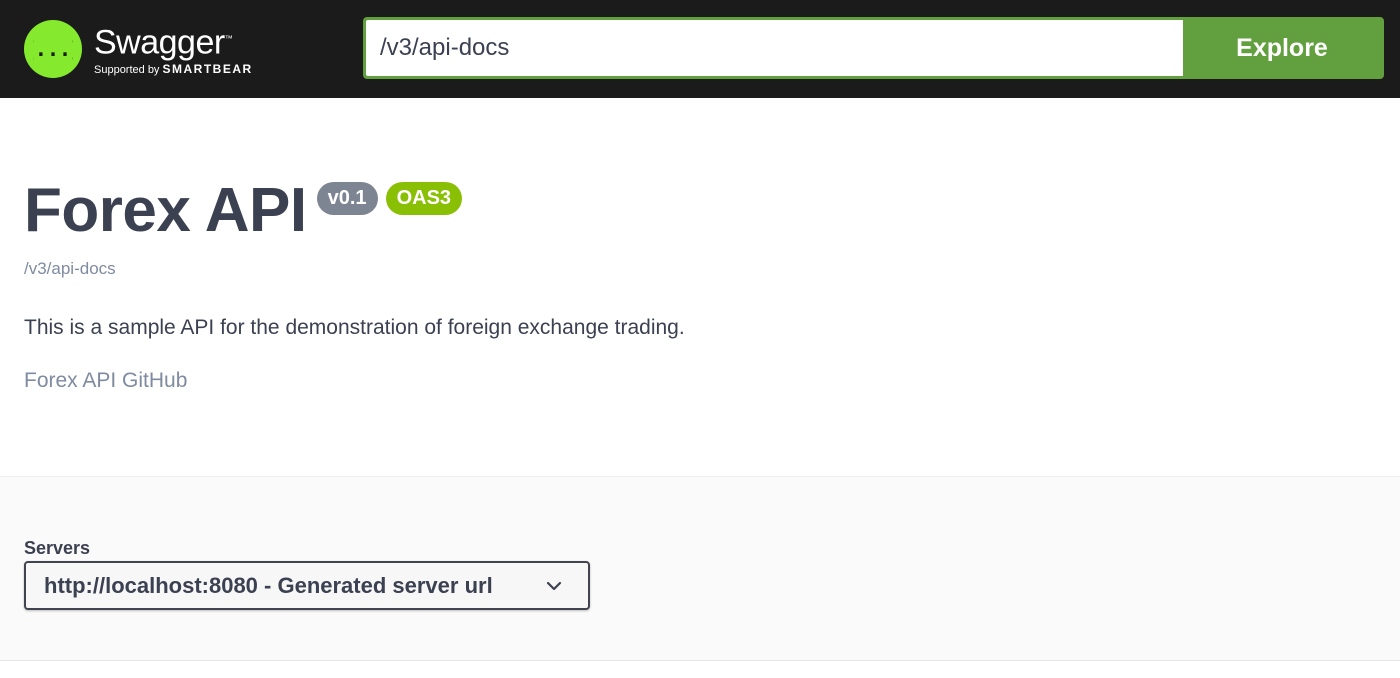  Describe the element at coordinates (1282, 48) in the screenshot. I see `explore-button: Explore` at that location.